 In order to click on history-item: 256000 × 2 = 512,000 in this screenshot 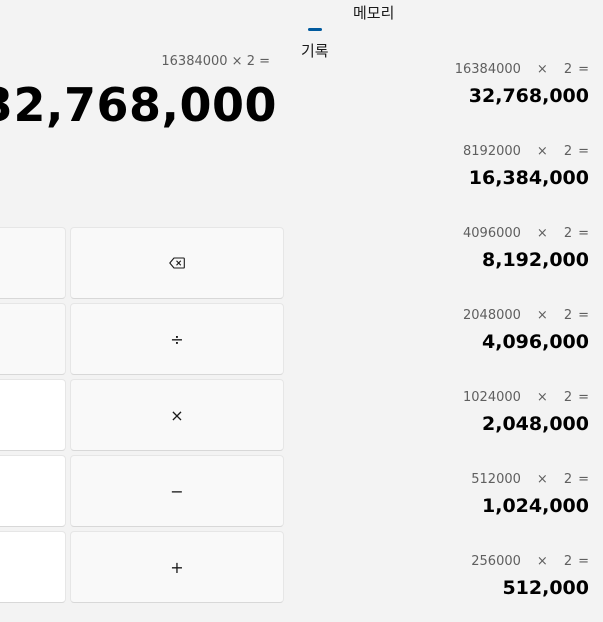, I will do `click(444, 582)`.